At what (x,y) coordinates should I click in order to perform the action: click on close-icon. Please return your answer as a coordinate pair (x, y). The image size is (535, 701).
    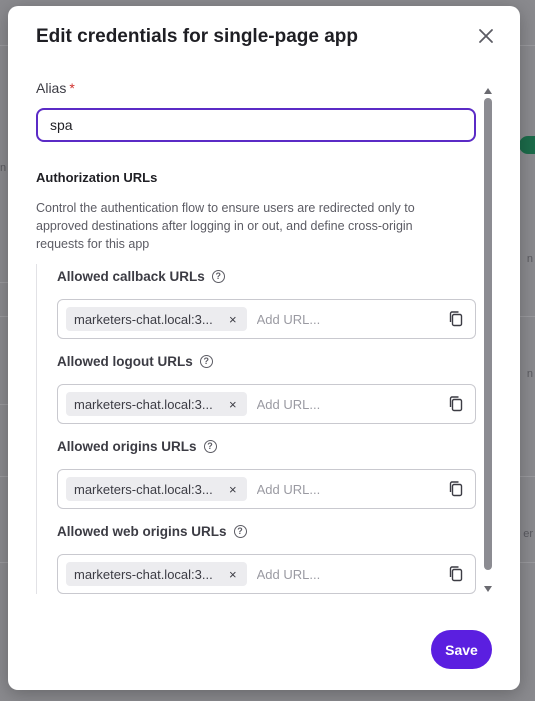
    Looking at the image, I should click on (486, 36).